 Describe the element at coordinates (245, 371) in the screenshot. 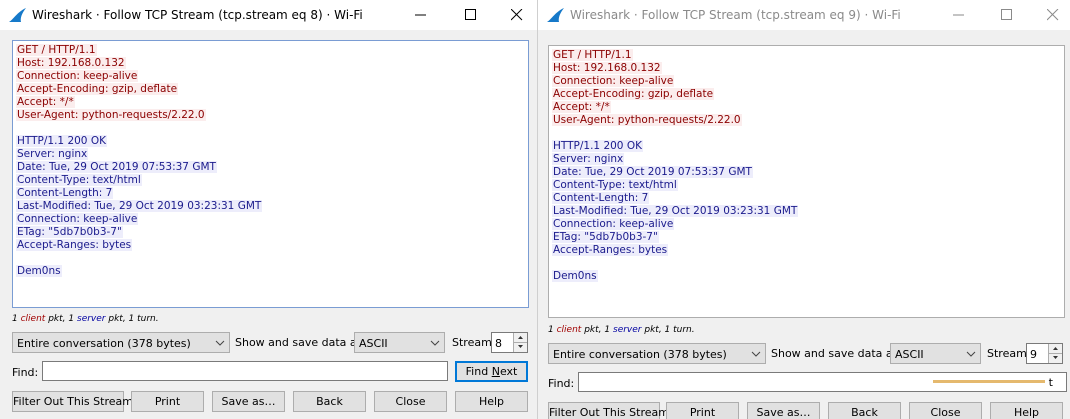

I see `find-input` at that location.